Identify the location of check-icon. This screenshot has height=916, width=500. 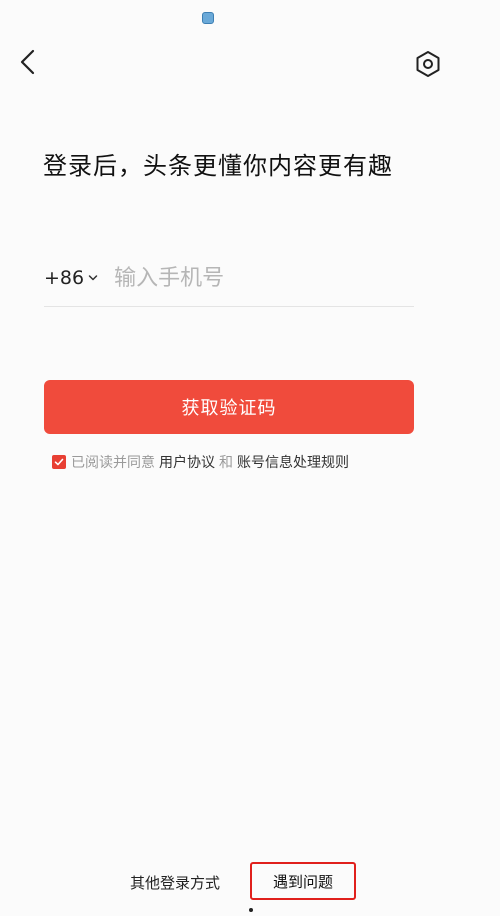
(59, 462).